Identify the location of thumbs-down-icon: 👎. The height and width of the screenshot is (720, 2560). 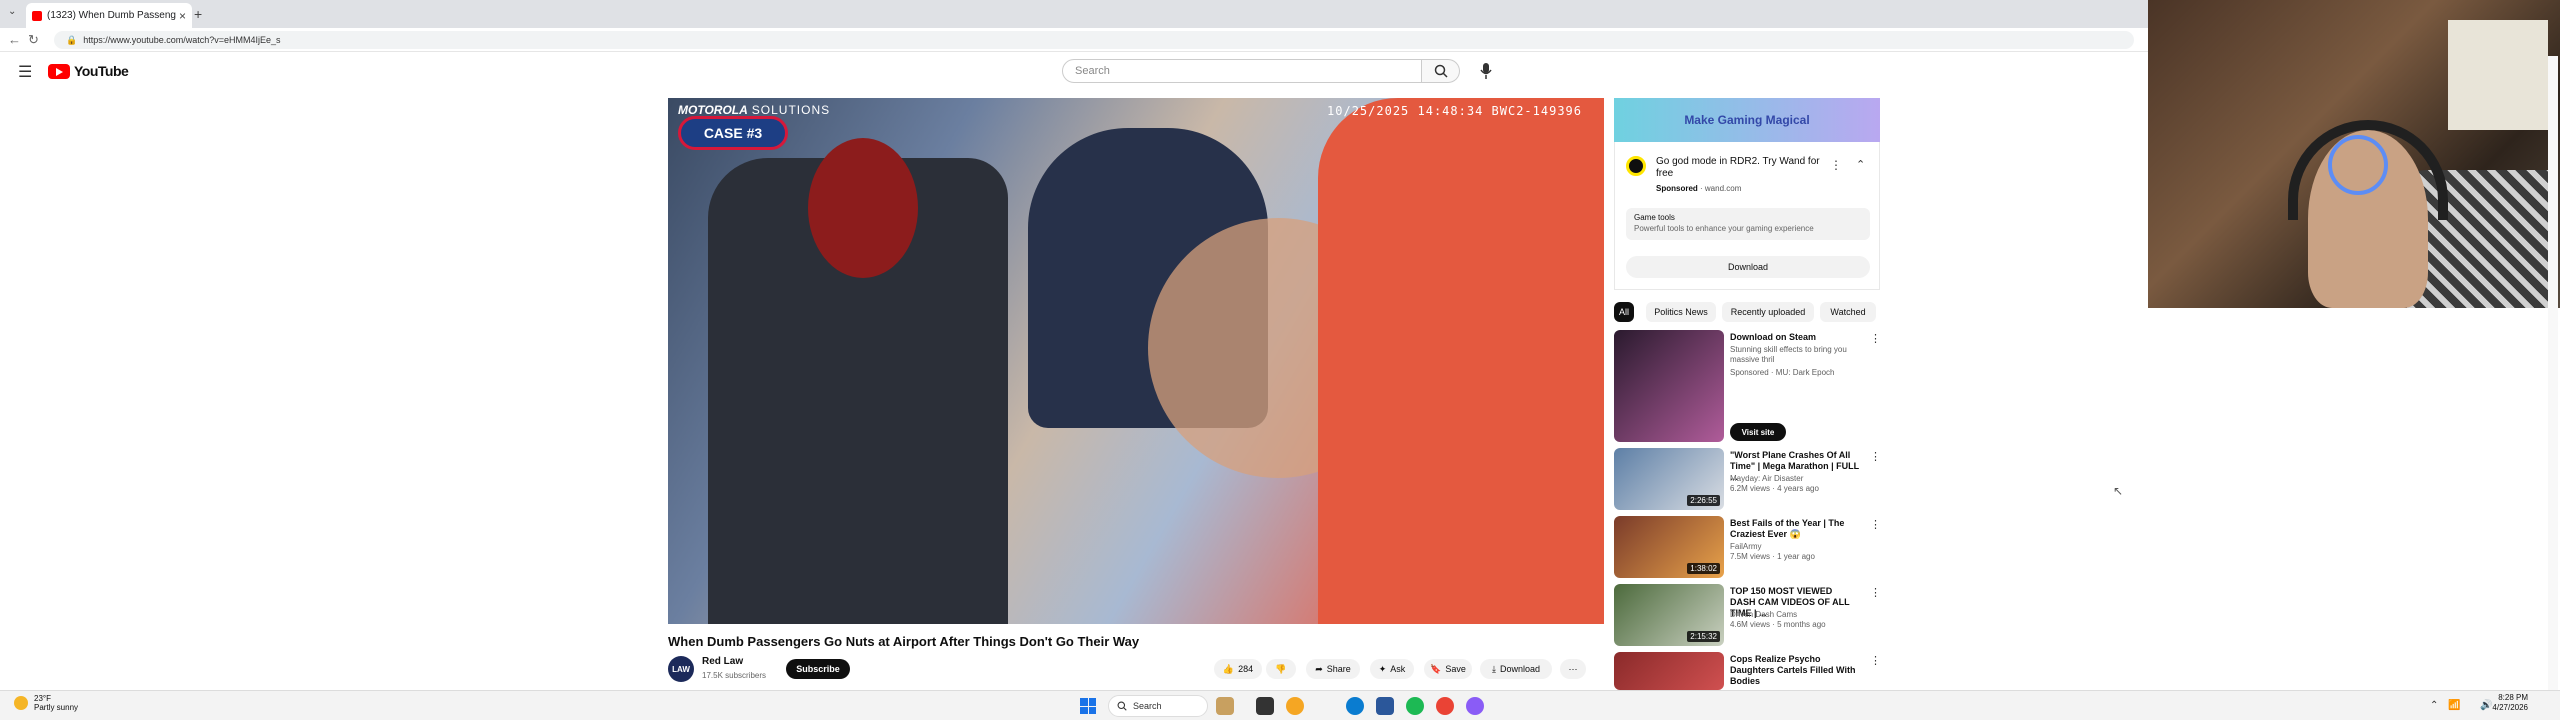
(1281, 668).